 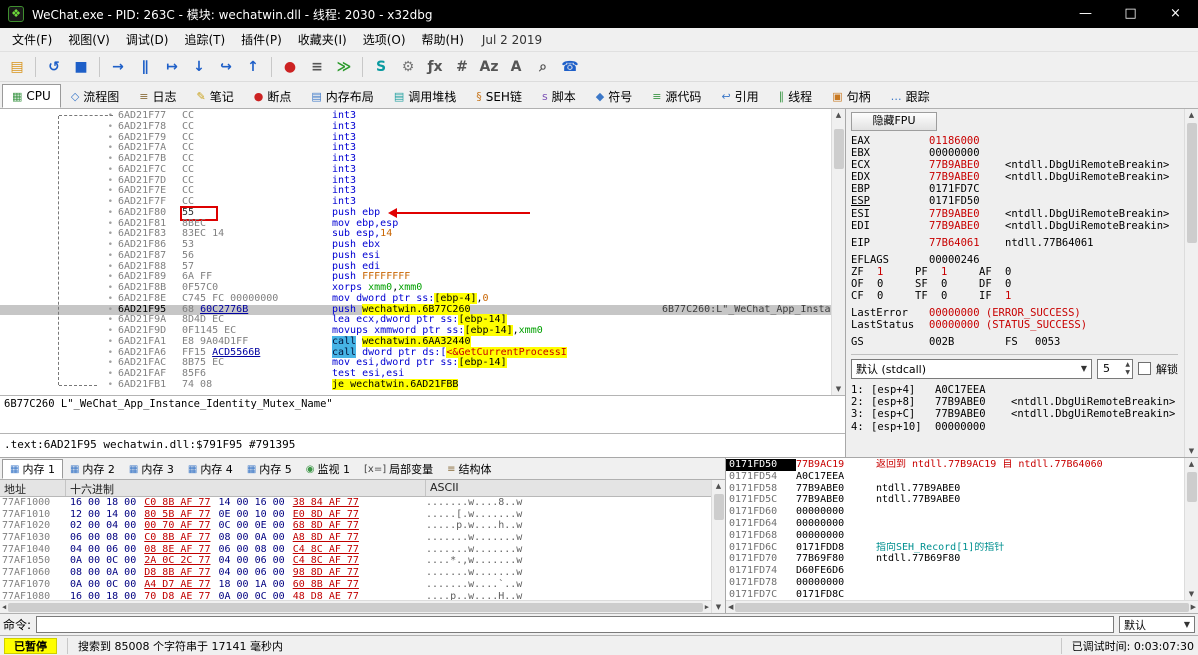 I want to click on register-row: LastStatus 00000000 (STATUS_SUCCESS), so click(x=1017, y=325).